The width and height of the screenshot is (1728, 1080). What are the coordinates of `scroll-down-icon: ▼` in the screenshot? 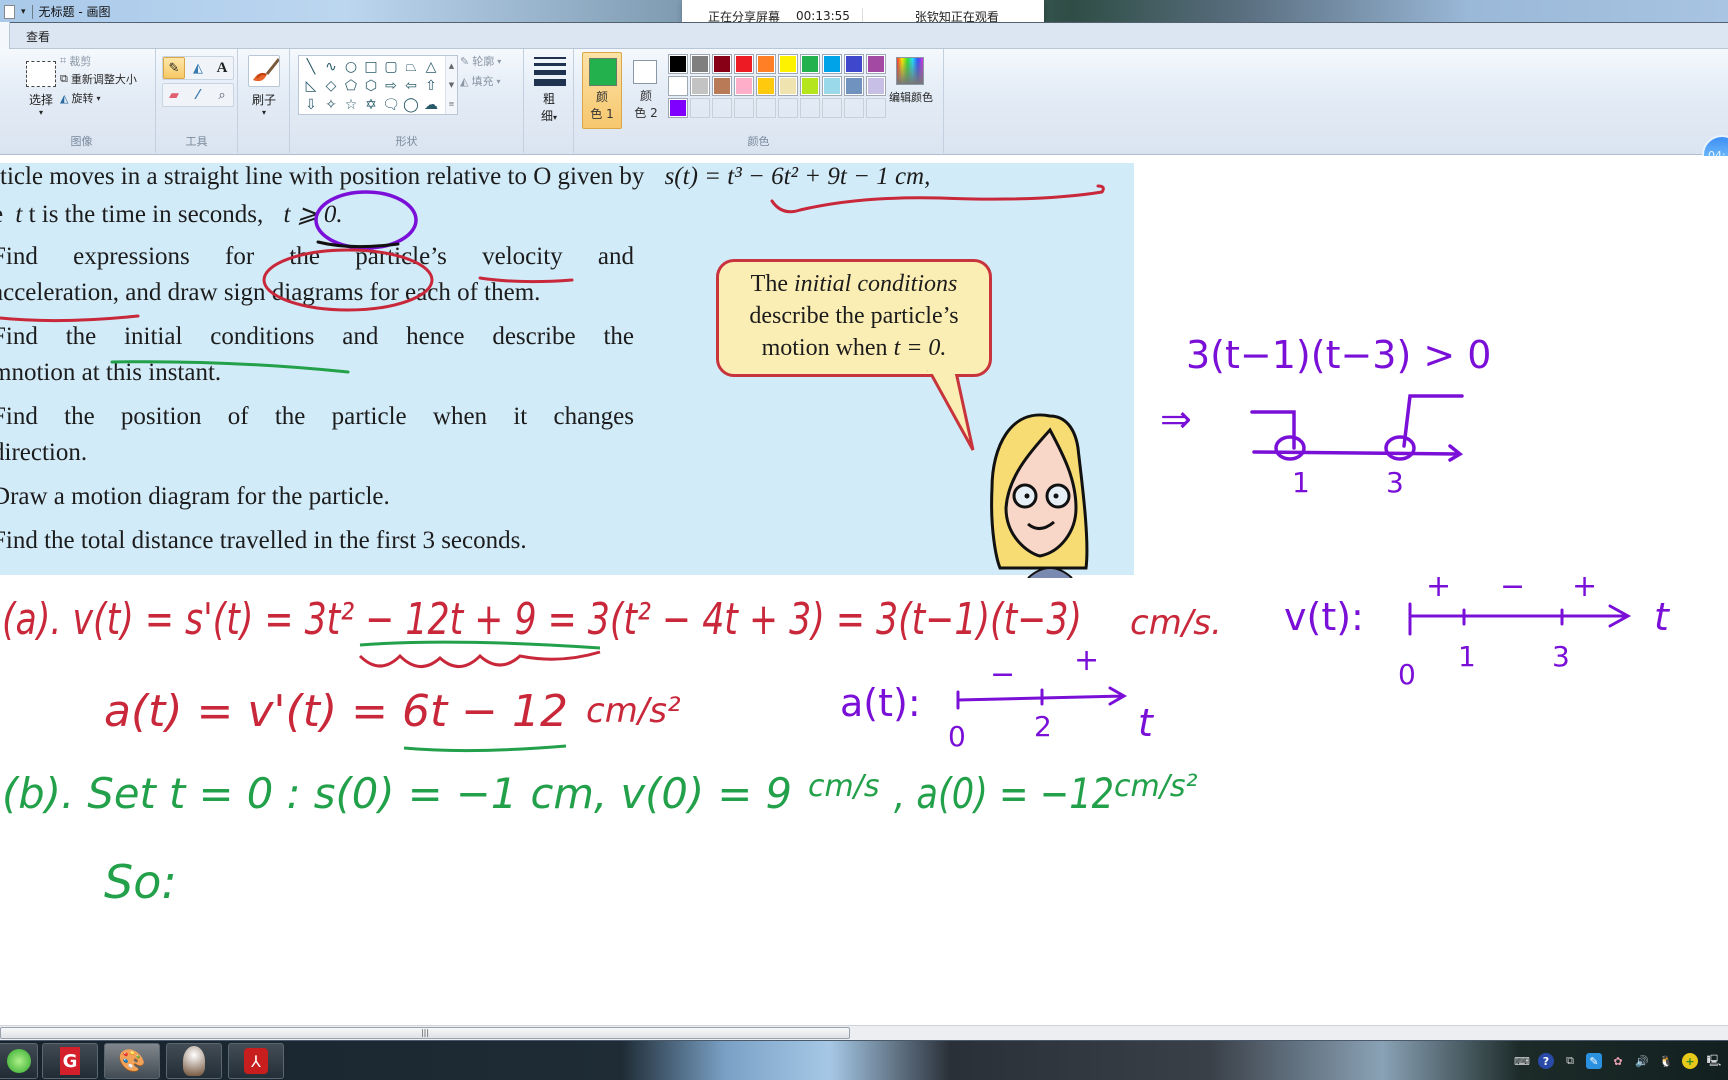 It's located at (451, 85).